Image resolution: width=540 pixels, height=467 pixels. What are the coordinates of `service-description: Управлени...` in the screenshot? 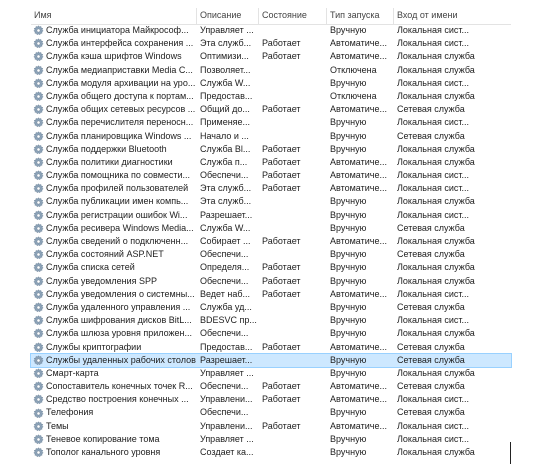 It's located at (226, 425).